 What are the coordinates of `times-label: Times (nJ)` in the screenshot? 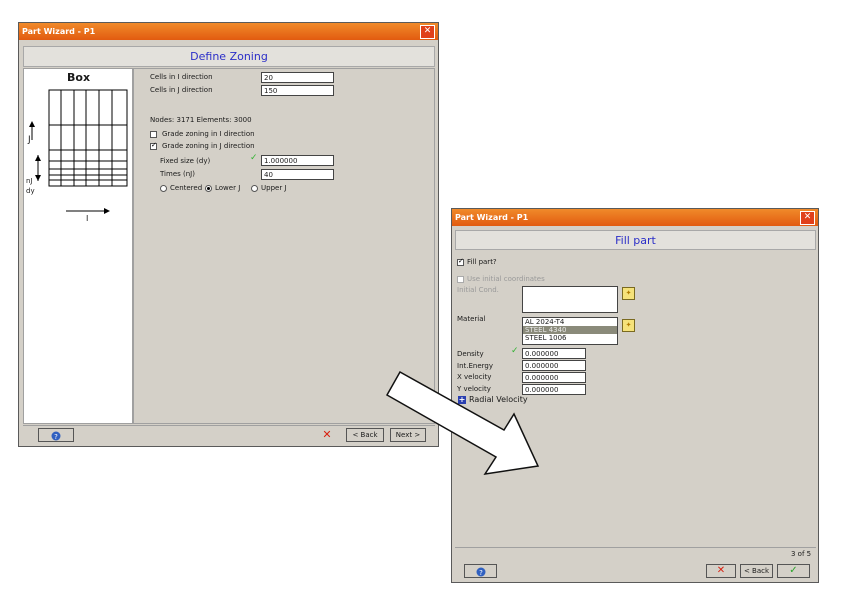 It's located at (177, 174).